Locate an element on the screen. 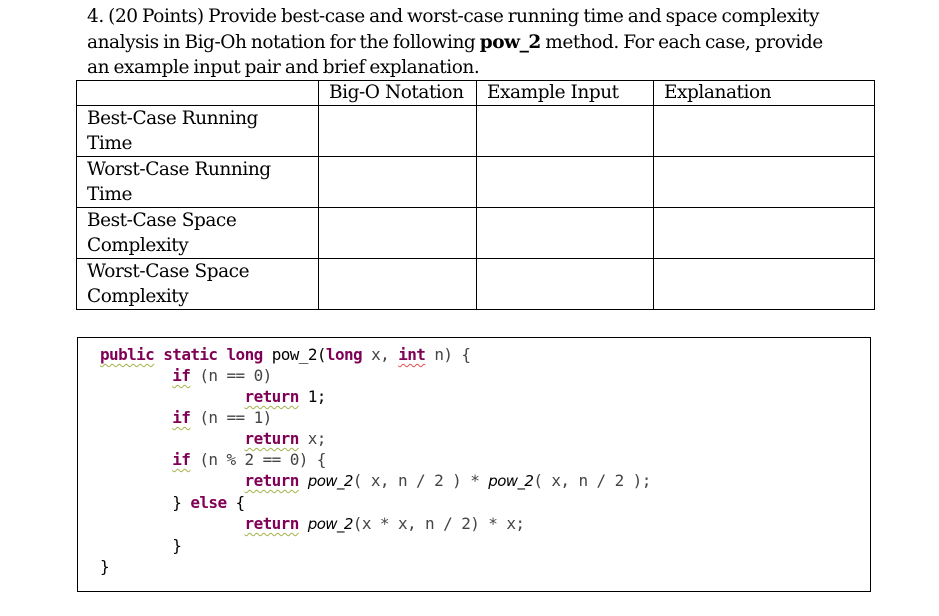  code-line-if-one: if (n == 1) is located at coordinates (375, 417).